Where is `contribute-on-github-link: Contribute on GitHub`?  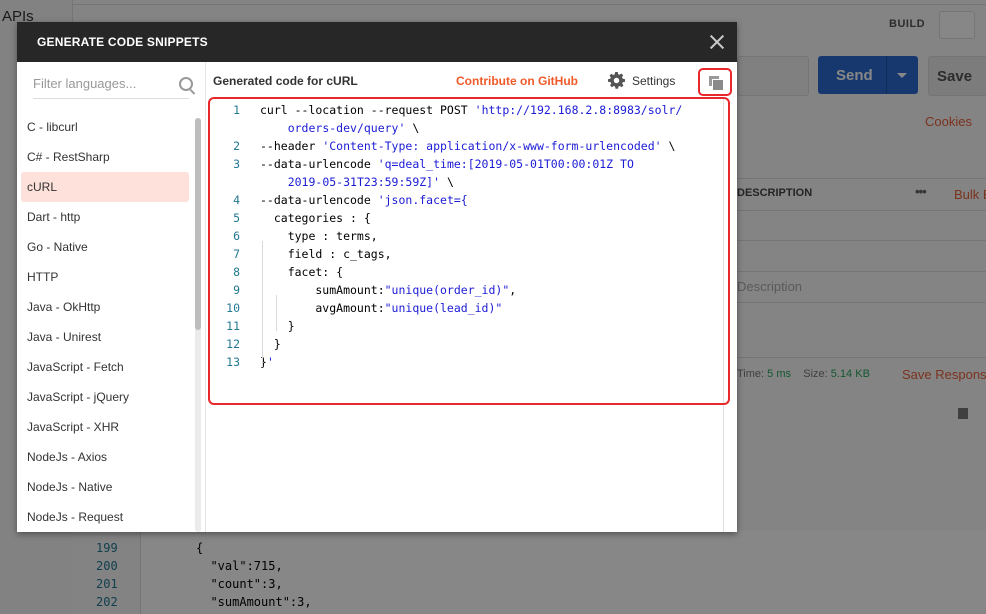
contribute-on-github-link: Contribute on GitHub is located at coordinates (517, 81).